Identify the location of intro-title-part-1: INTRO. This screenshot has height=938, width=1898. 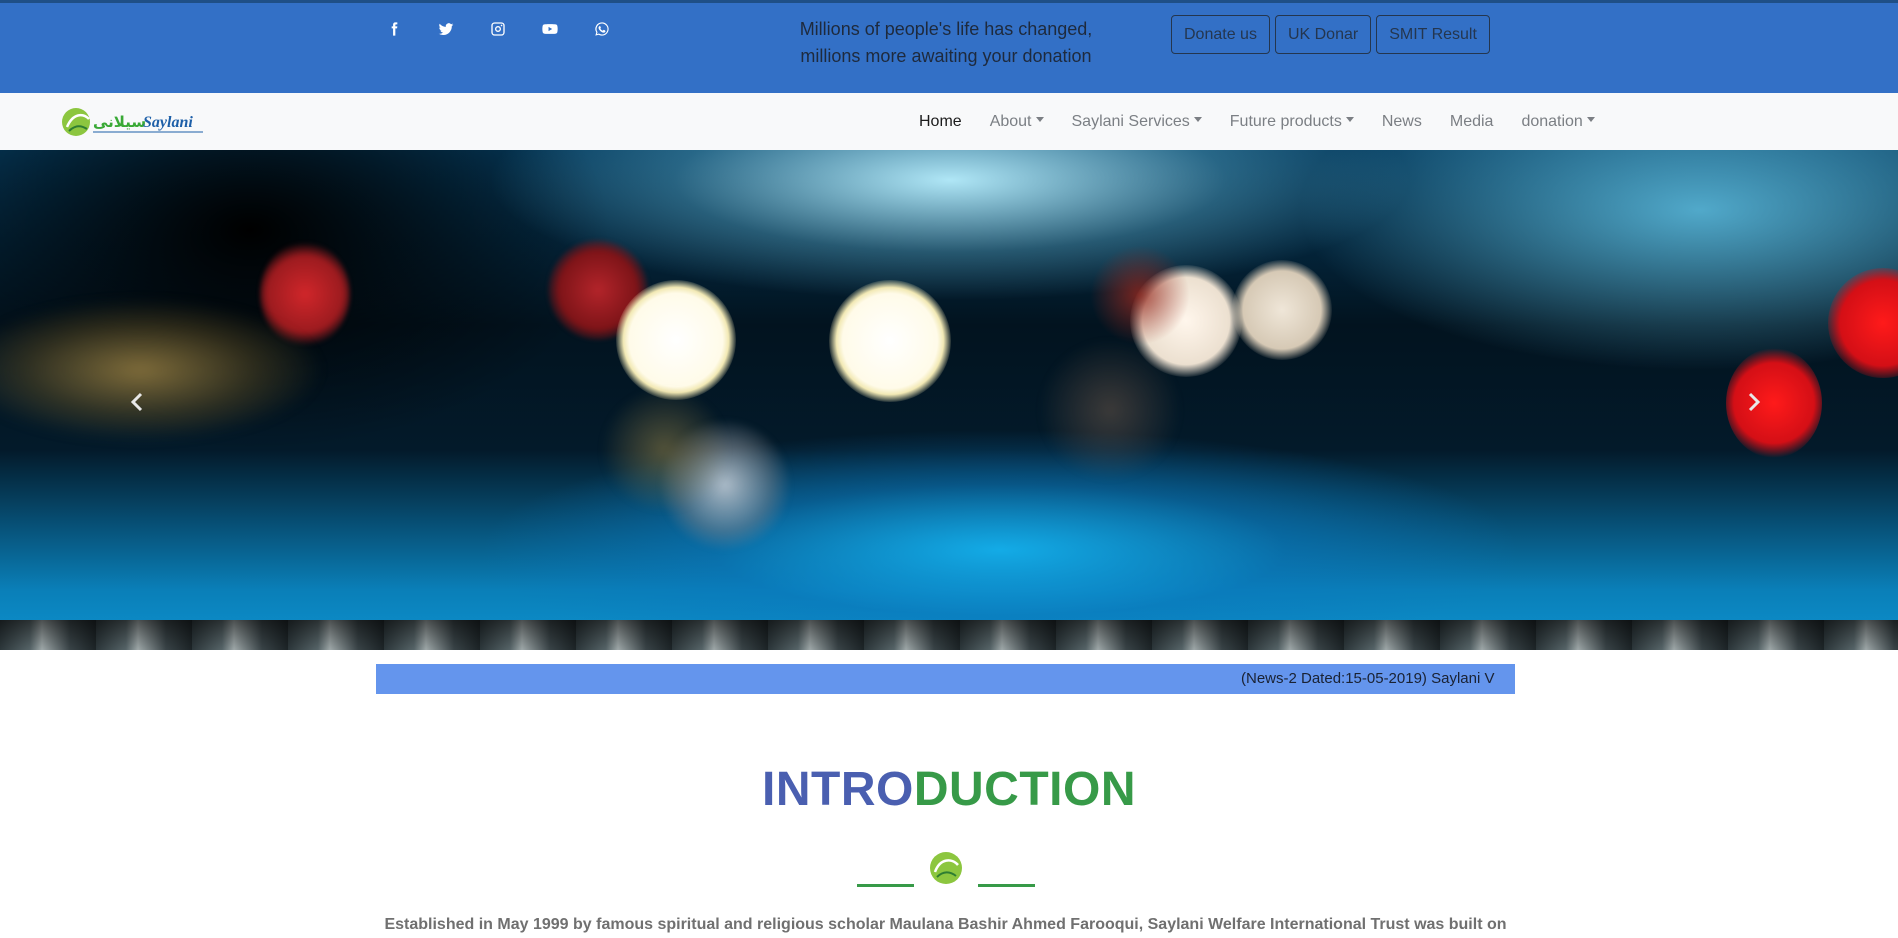
(838, 789).